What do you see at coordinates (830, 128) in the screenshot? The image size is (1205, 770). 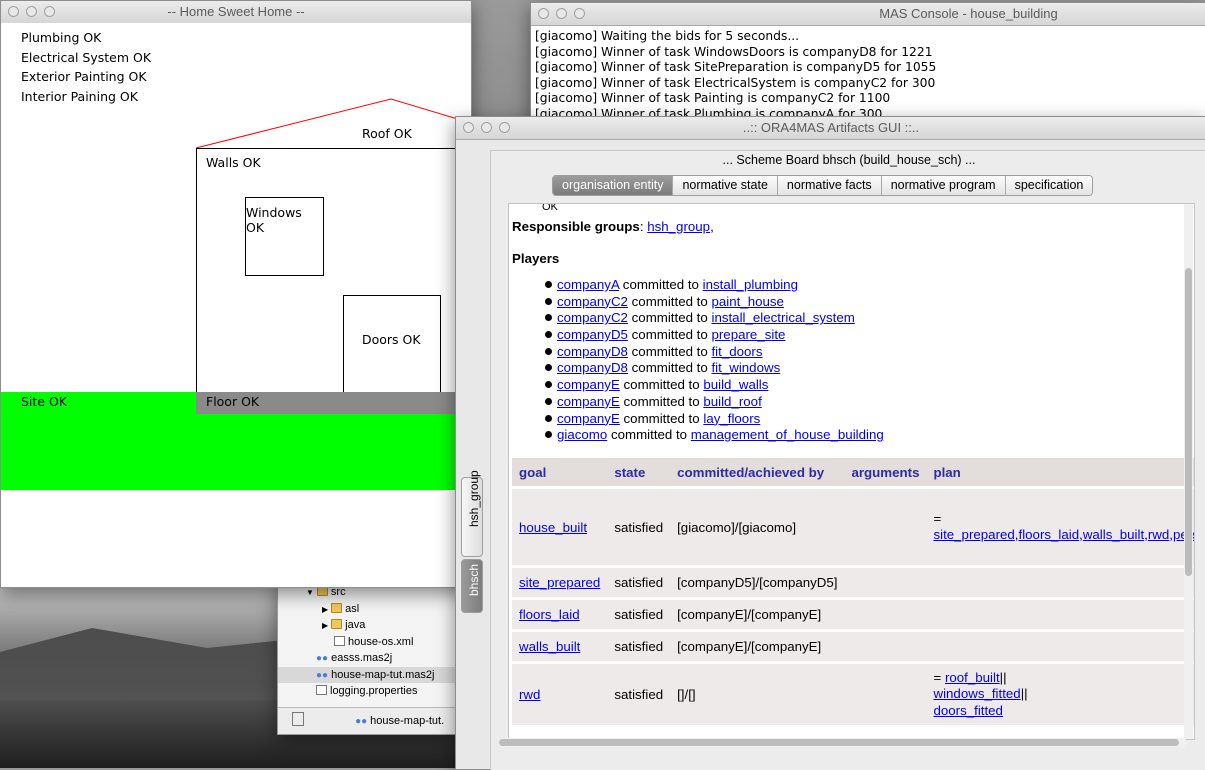 I see `ora4mas-titlebar: ..:: ORA4MAS Artifacts GUI ::..` at bounding box center [830, 128].